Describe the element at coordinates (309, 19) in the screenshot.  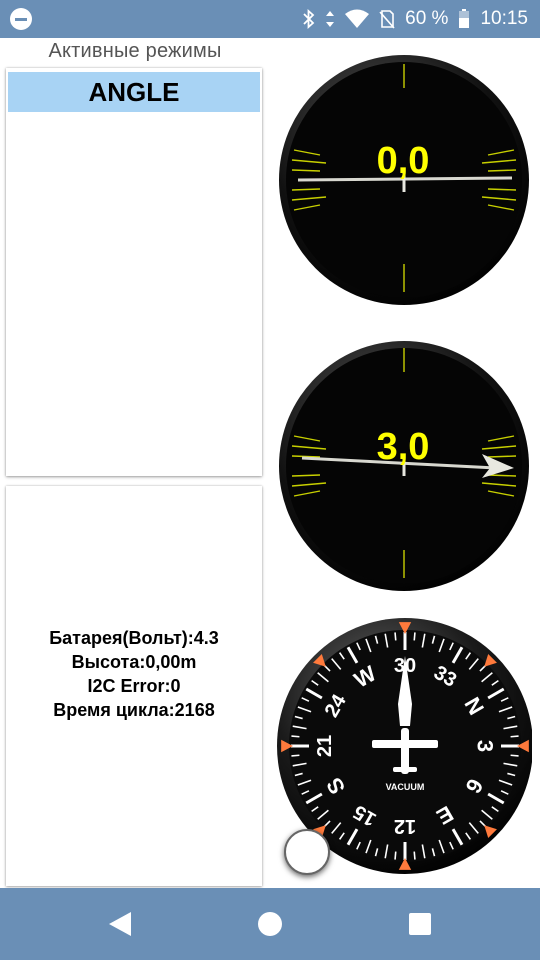
I see `bluetooth-icon` at that location.